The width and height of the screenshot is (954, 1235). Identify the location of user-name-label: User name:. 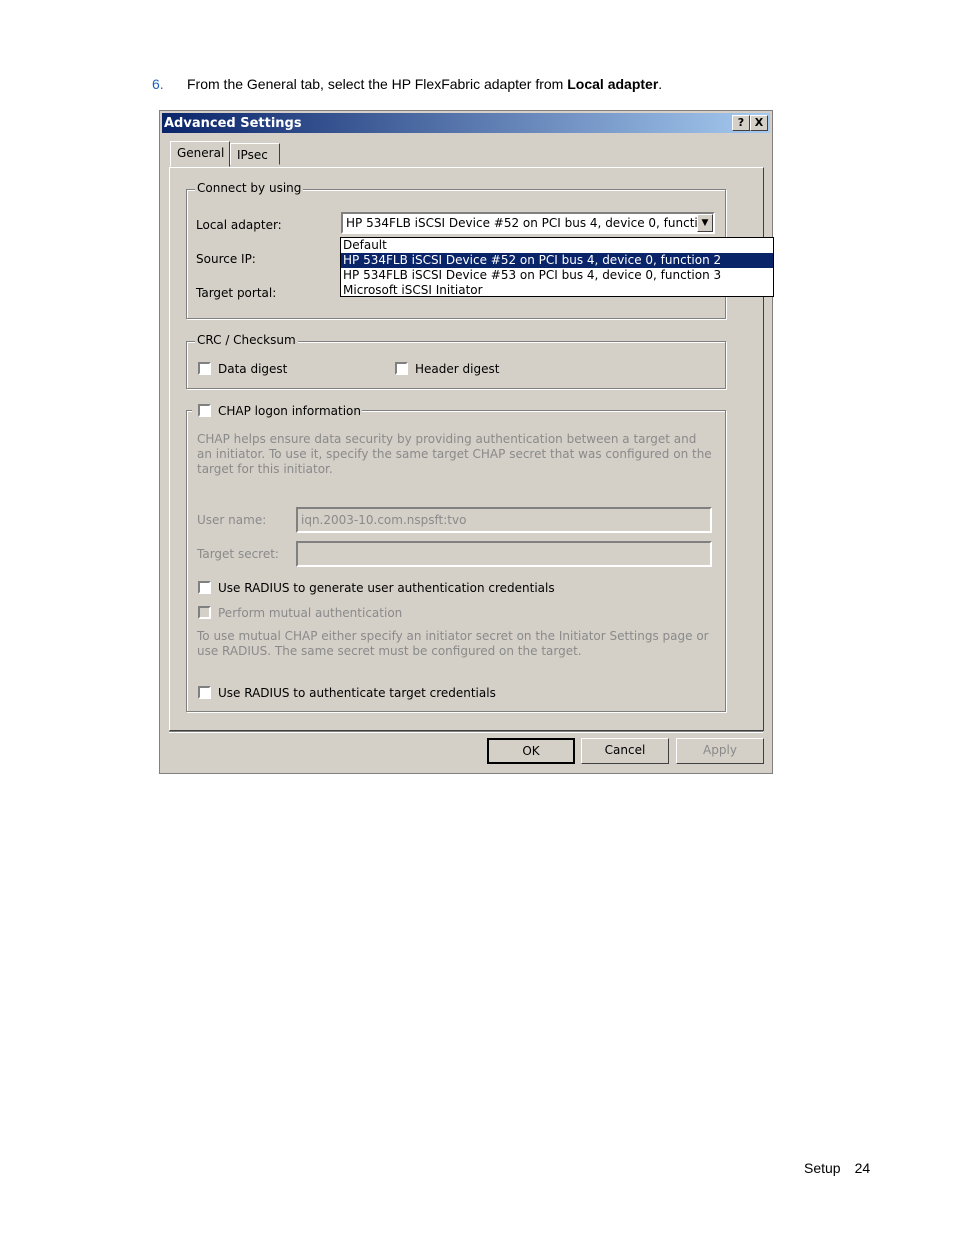
(232, 520).